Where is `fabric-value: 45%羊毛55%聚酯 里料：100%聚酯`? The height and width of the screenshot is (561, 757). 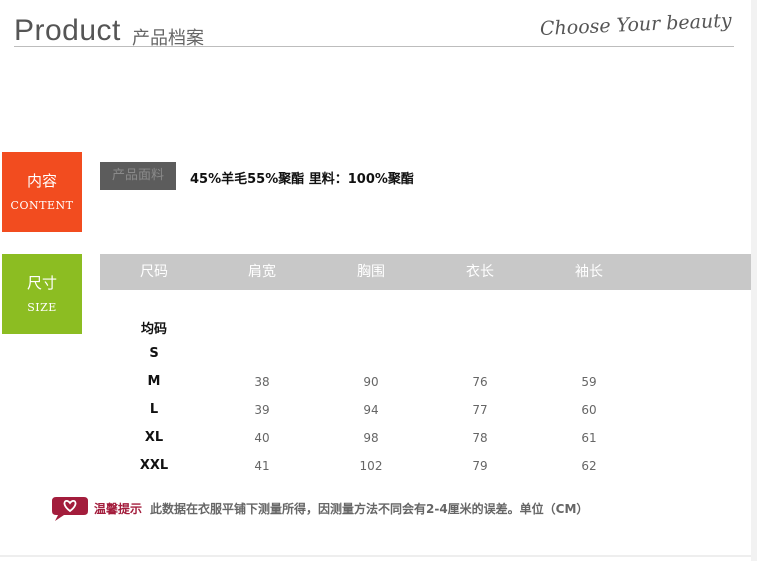
fabric-value: 45%羊毛55%聚酯 里料：100%聚酯 is located at coordinates (302, 179).